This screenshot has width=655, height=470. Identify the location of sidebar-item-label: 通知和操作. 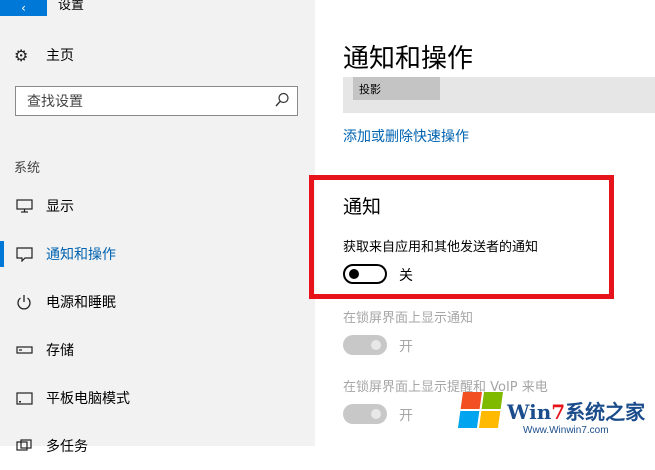
(81, 255).